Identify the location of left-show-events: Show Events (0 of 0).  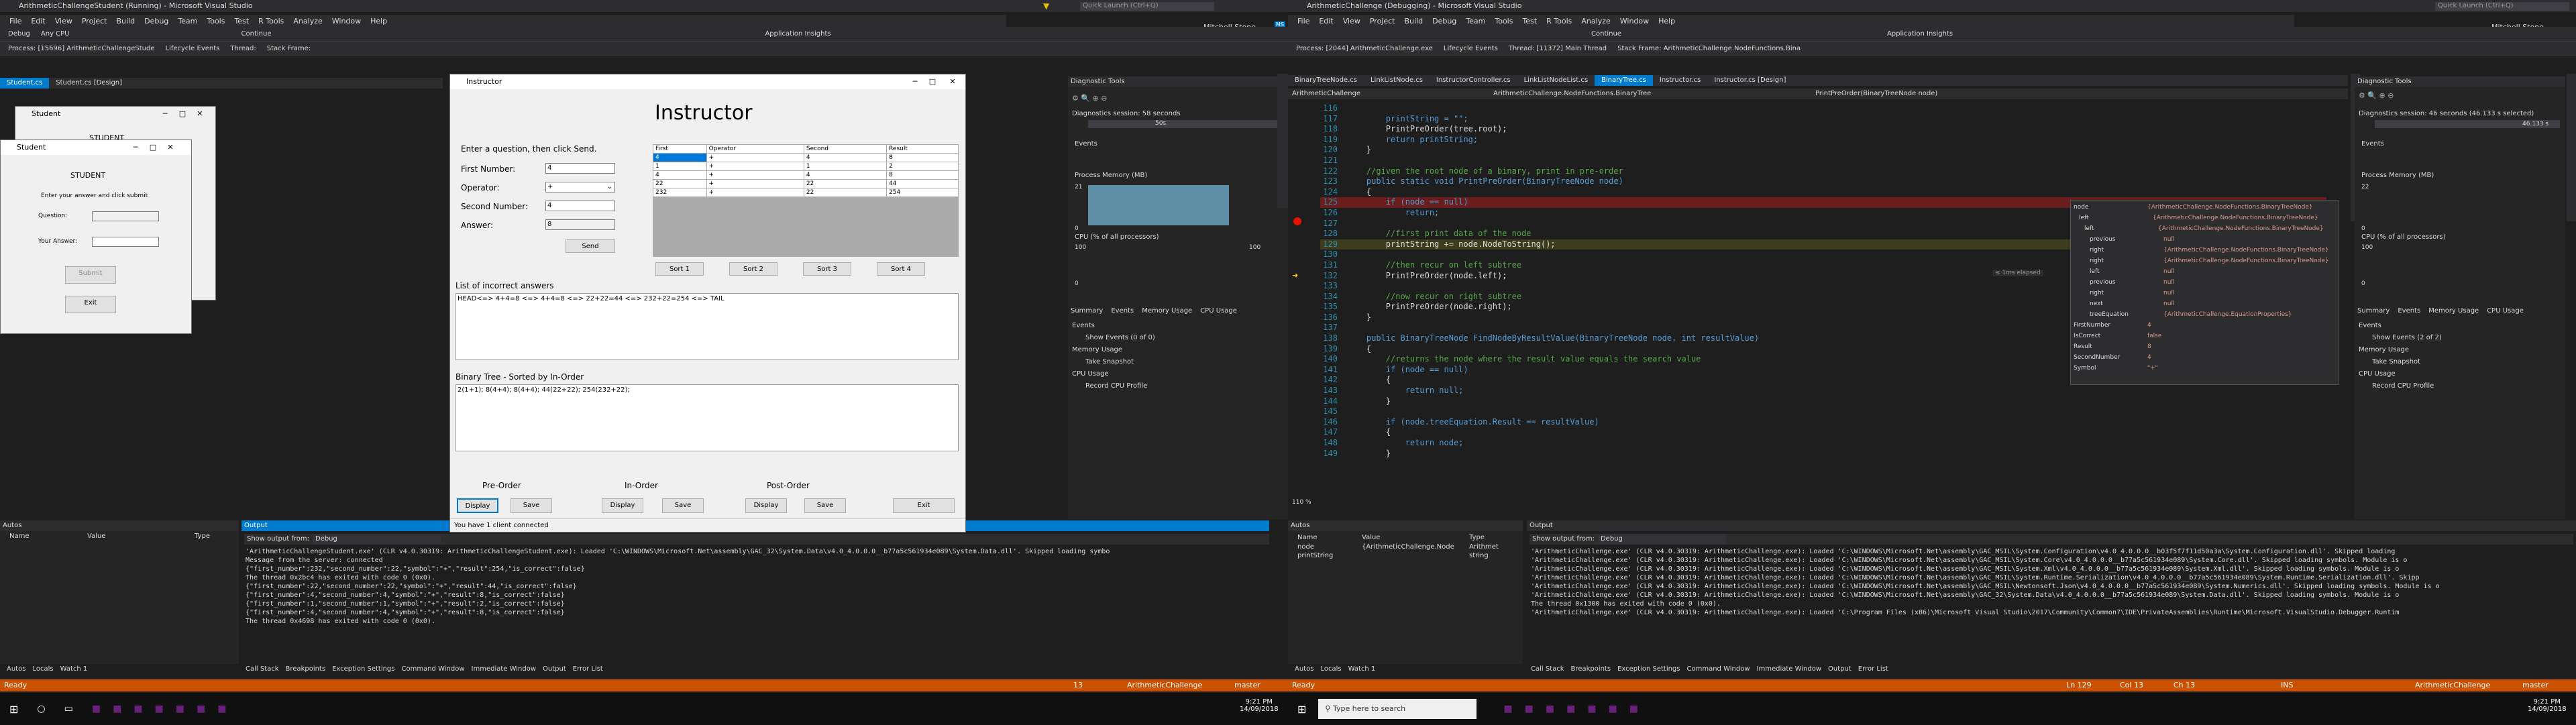
(1120, 337).